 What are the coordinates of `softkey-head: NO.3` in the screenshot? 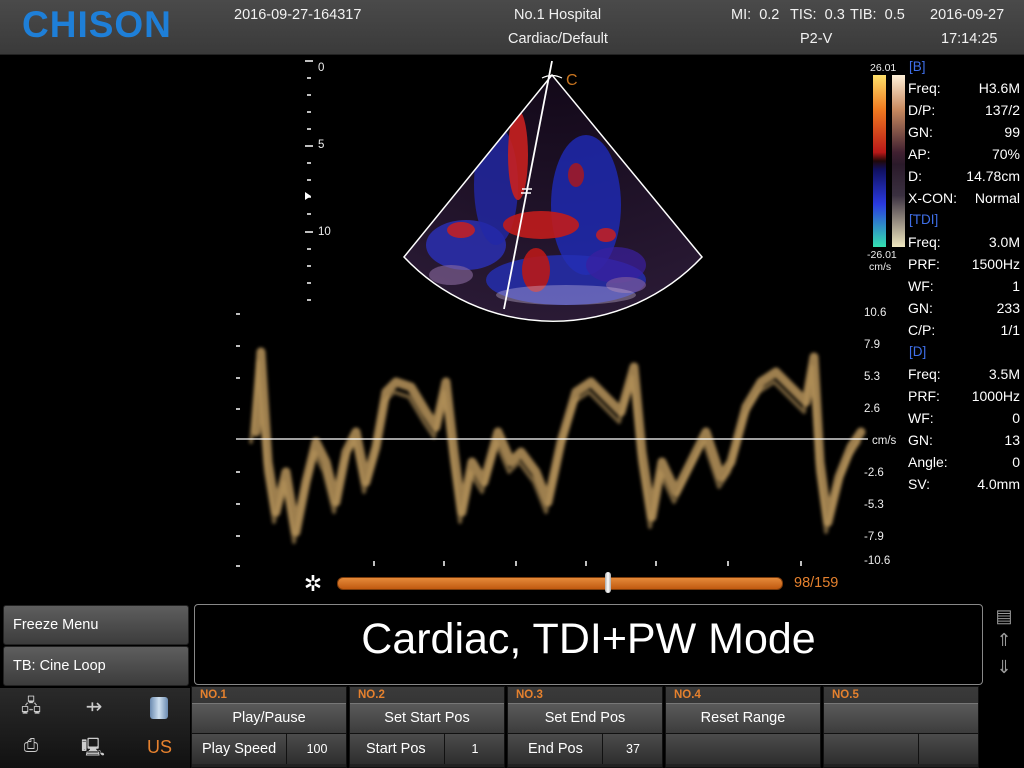 It's located at (529, 695).